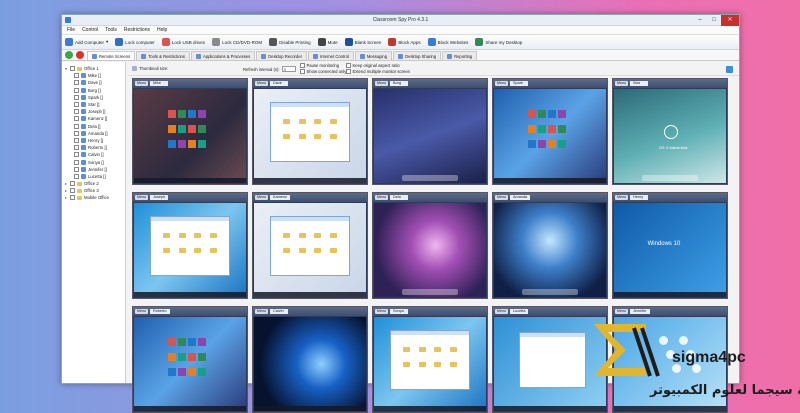  What do you see at coordinates (71, 30) in the screenshot?
I see `menu-file: File` at bounding box center [71, 30].